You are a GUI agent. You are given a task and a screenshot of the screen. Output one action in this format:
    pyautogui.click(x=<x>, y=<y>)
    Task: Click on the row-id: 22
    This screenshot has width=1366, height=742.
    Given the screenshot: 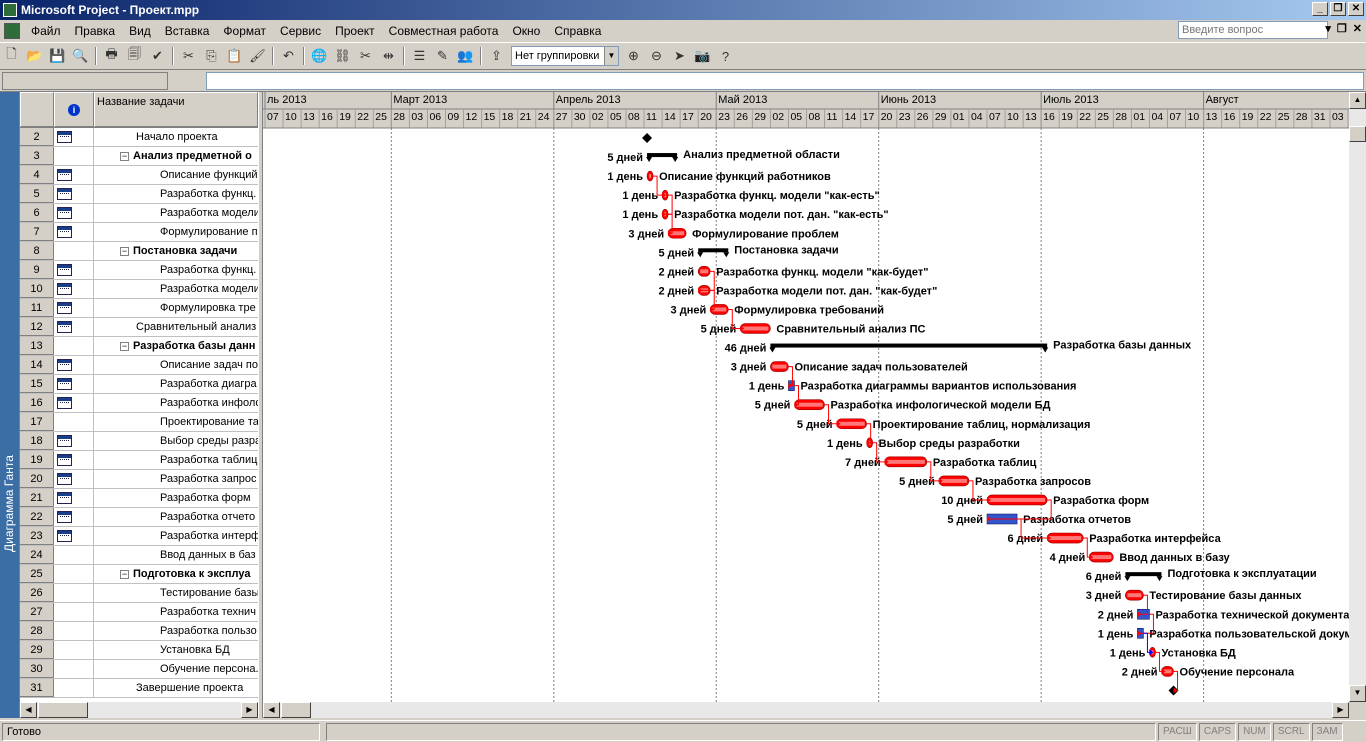 What is the action you would take?
    pyautogui.click(x=37, y=517)
    